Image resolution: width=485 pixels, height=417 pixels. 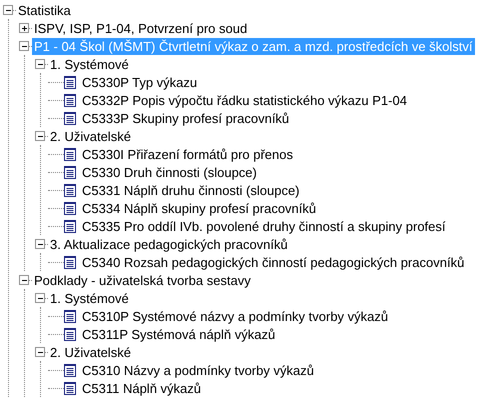 What do you see at coordinates (235, 316) in the screenshot?
I see `tree-item: C5310P Systémové názvy a podmínky tvorby výkazů` at bounding box center [235, 316].